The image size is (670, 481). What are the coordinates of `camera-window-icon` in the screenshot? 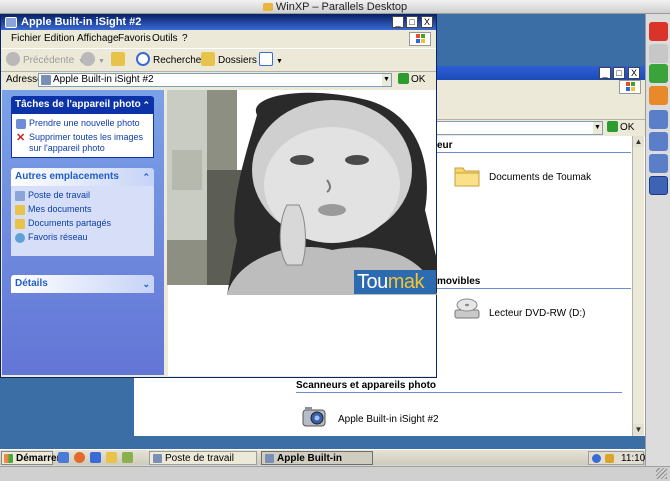 It's located at (11, 22).